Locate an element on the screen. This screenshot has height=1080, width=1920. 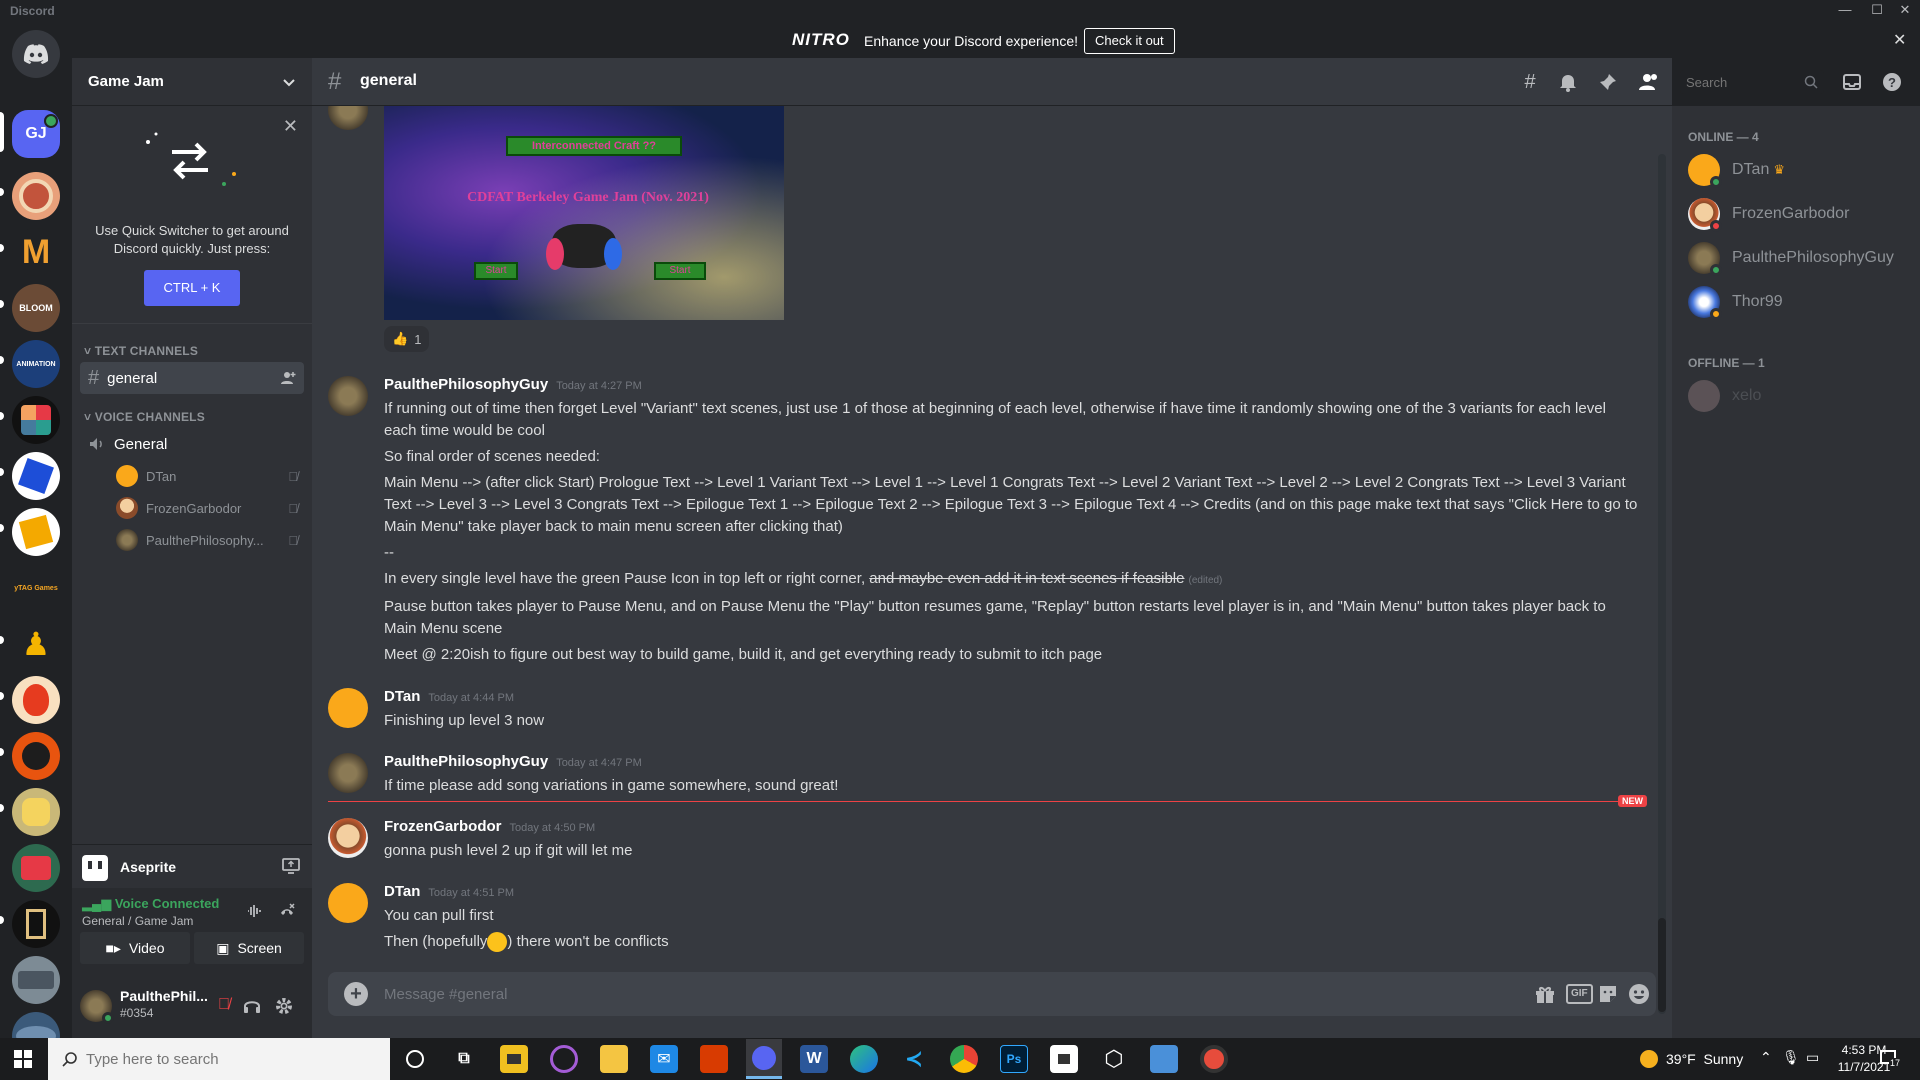
unity-icon: ⬡ is located at coordinates (1114, 1059).